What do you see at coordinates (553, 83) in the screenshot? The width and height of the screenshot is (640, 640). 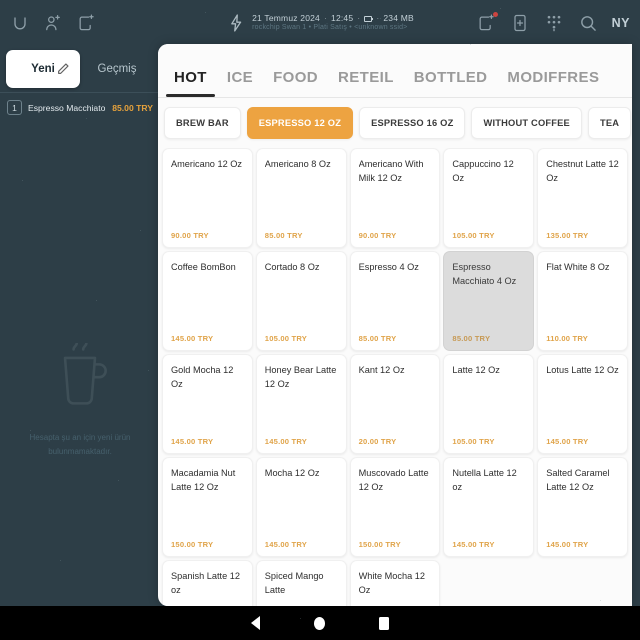 I see `category-tab-modiffres: MODIFFRES` at bounding box center [553, 83].